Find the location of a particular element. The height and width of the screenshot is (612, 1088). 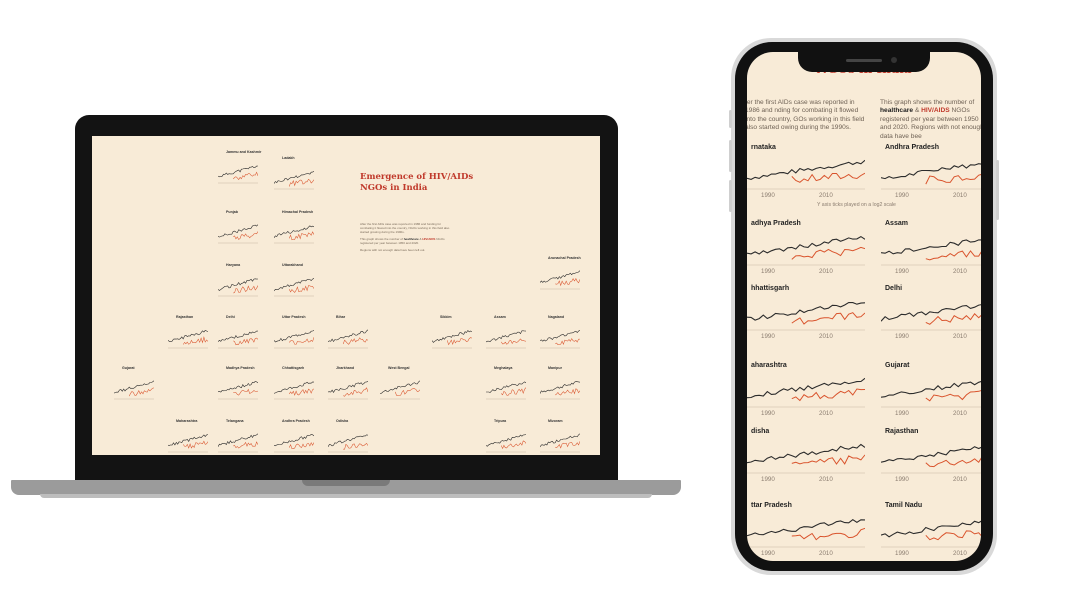

phone-legend-hiv: HIV/AIDS is located at coordinates (935, 111).